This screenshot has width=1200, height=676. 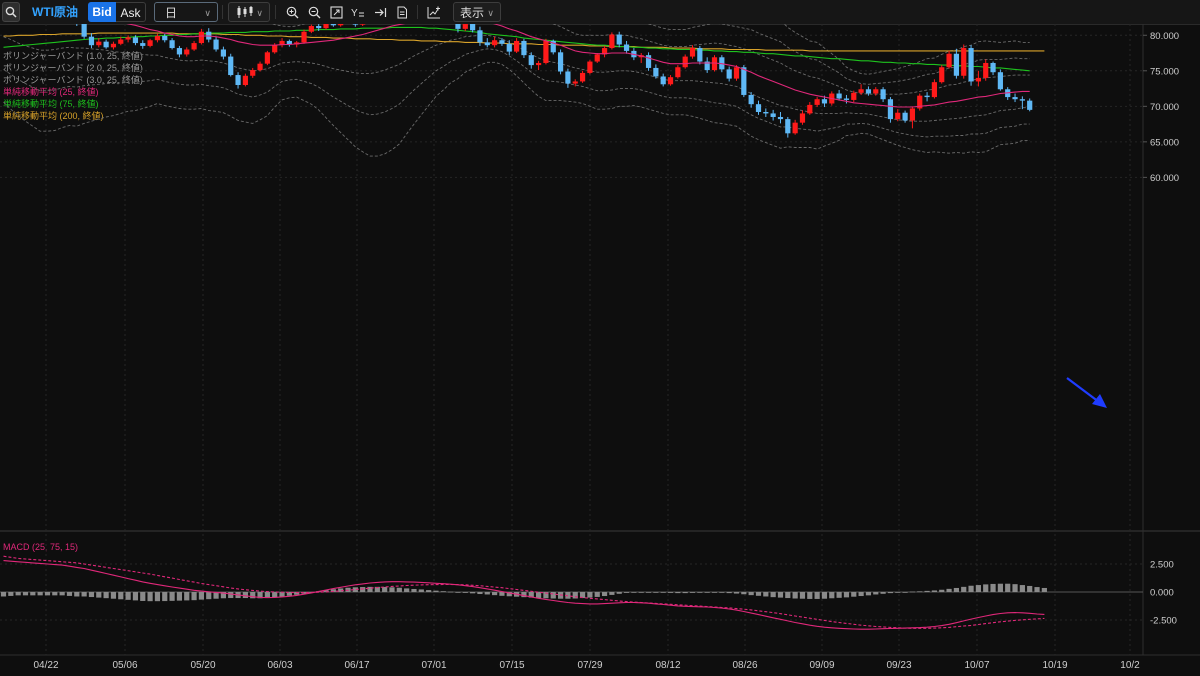 What do you see at coordinates (102, 12) in the screenshot?
I see `bid-toggle: Bid` at bounding box center [102, 12].